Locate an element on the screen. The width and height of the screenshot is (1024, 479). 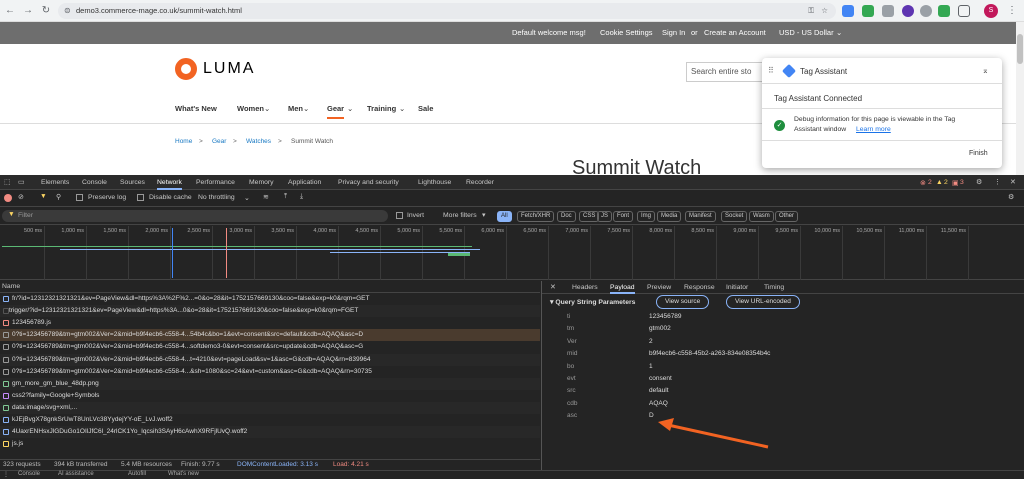
drawer-menu-icon: ⋮ is located at coordinates (6, 474).